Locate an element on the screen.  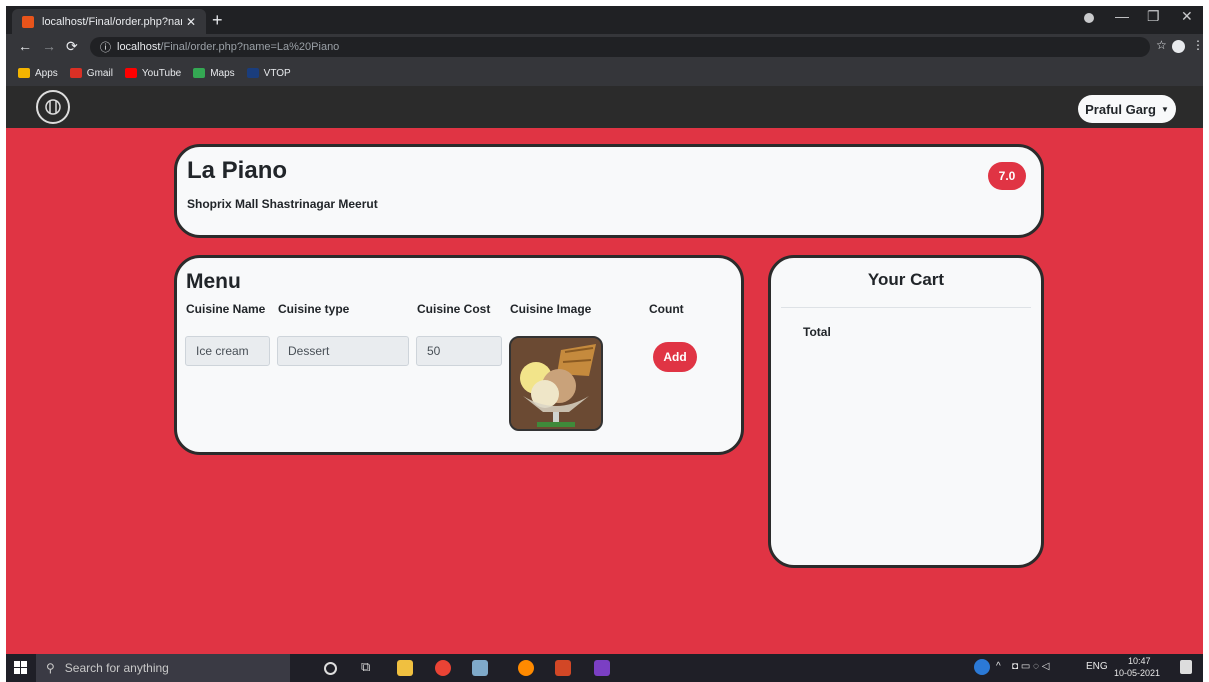
info-icon: ⓘ is located at coordinates (105, 47).